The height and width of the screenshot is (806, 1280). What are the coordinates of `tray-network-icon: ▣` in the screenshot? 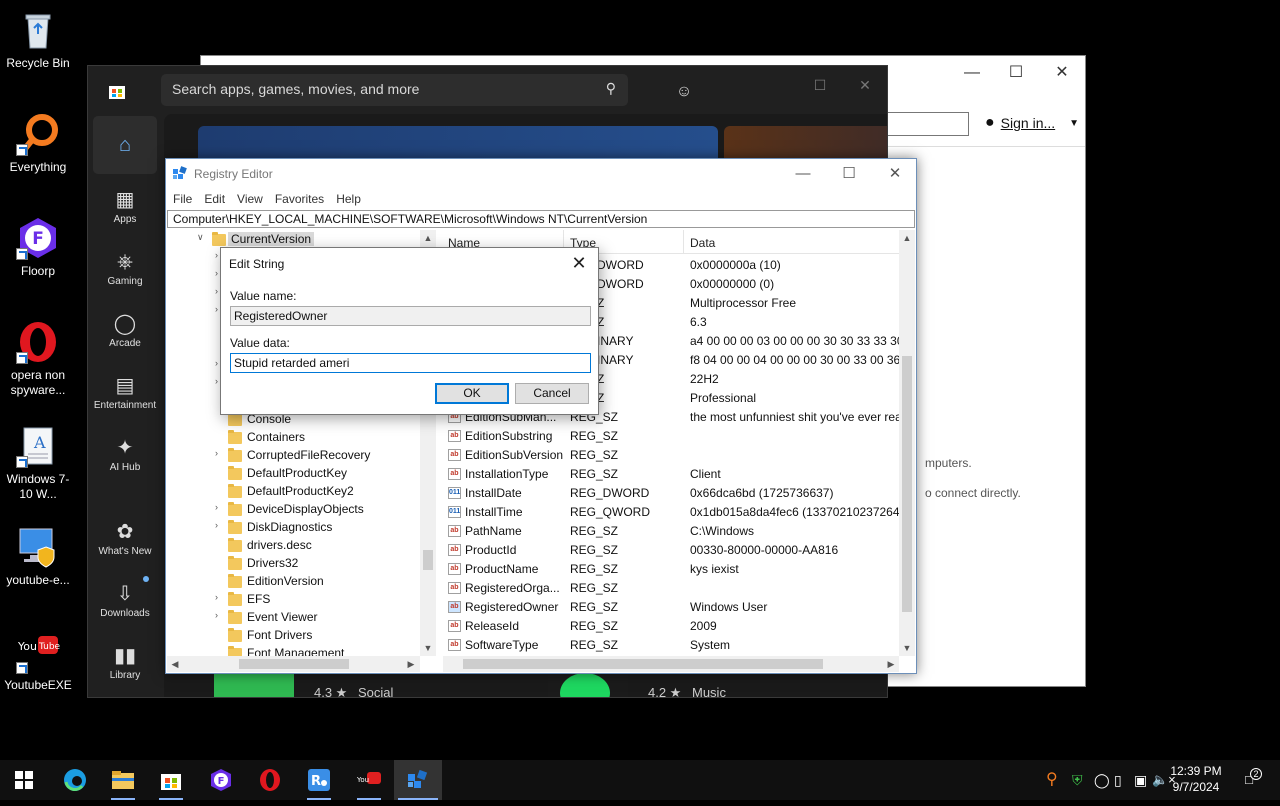 It's located at (1140, 780).